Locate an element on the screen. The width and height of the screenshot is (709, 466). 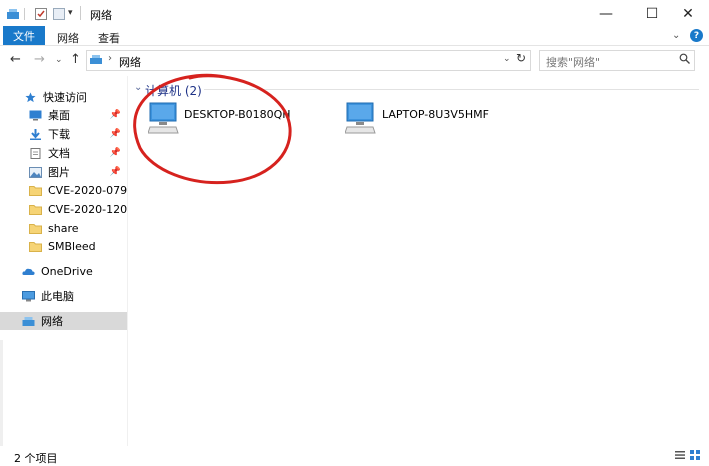
sidebar-item-quick-access: 快速访问 is located at coordinates (63, 97).